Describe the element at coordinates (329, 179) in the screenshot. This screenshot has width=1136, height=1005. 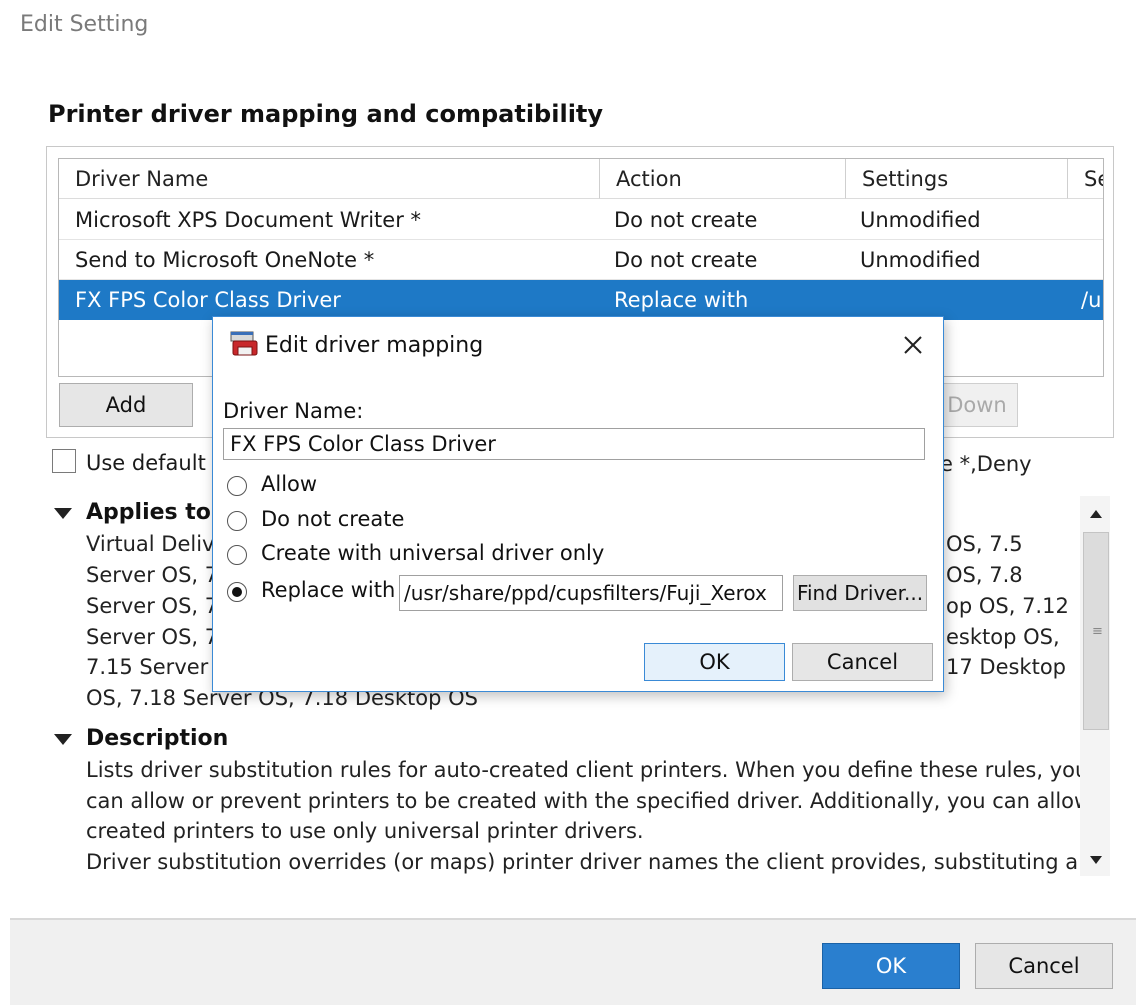
I see `column-header-driver-name: Driver Name` at that location.